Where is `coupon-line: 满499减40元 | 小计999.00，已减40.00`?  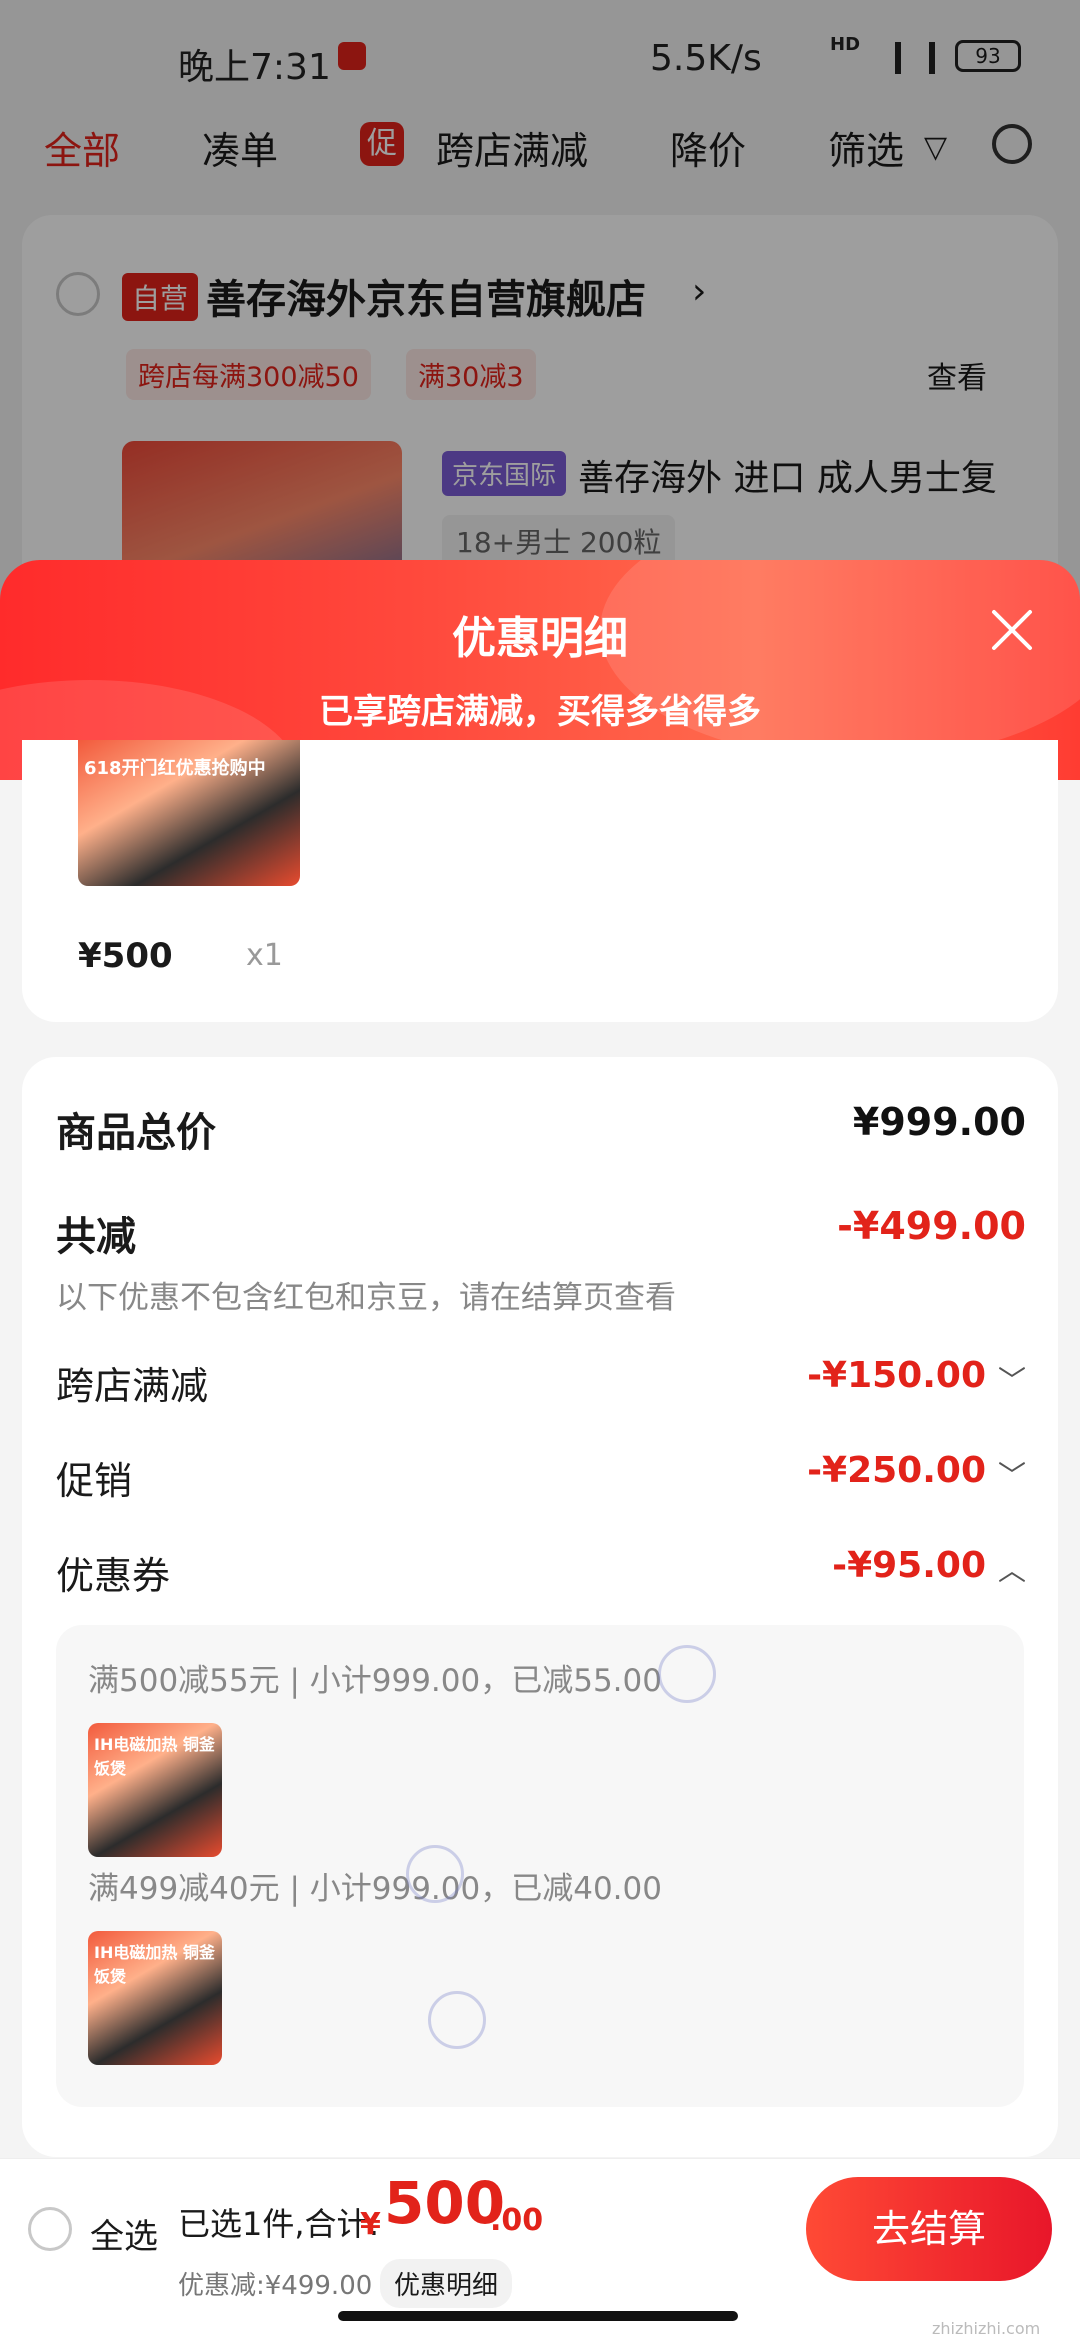
coupon-line: 满499减40元 | 小计999.00，已减40.00 is located at coordinates (375, 1889).